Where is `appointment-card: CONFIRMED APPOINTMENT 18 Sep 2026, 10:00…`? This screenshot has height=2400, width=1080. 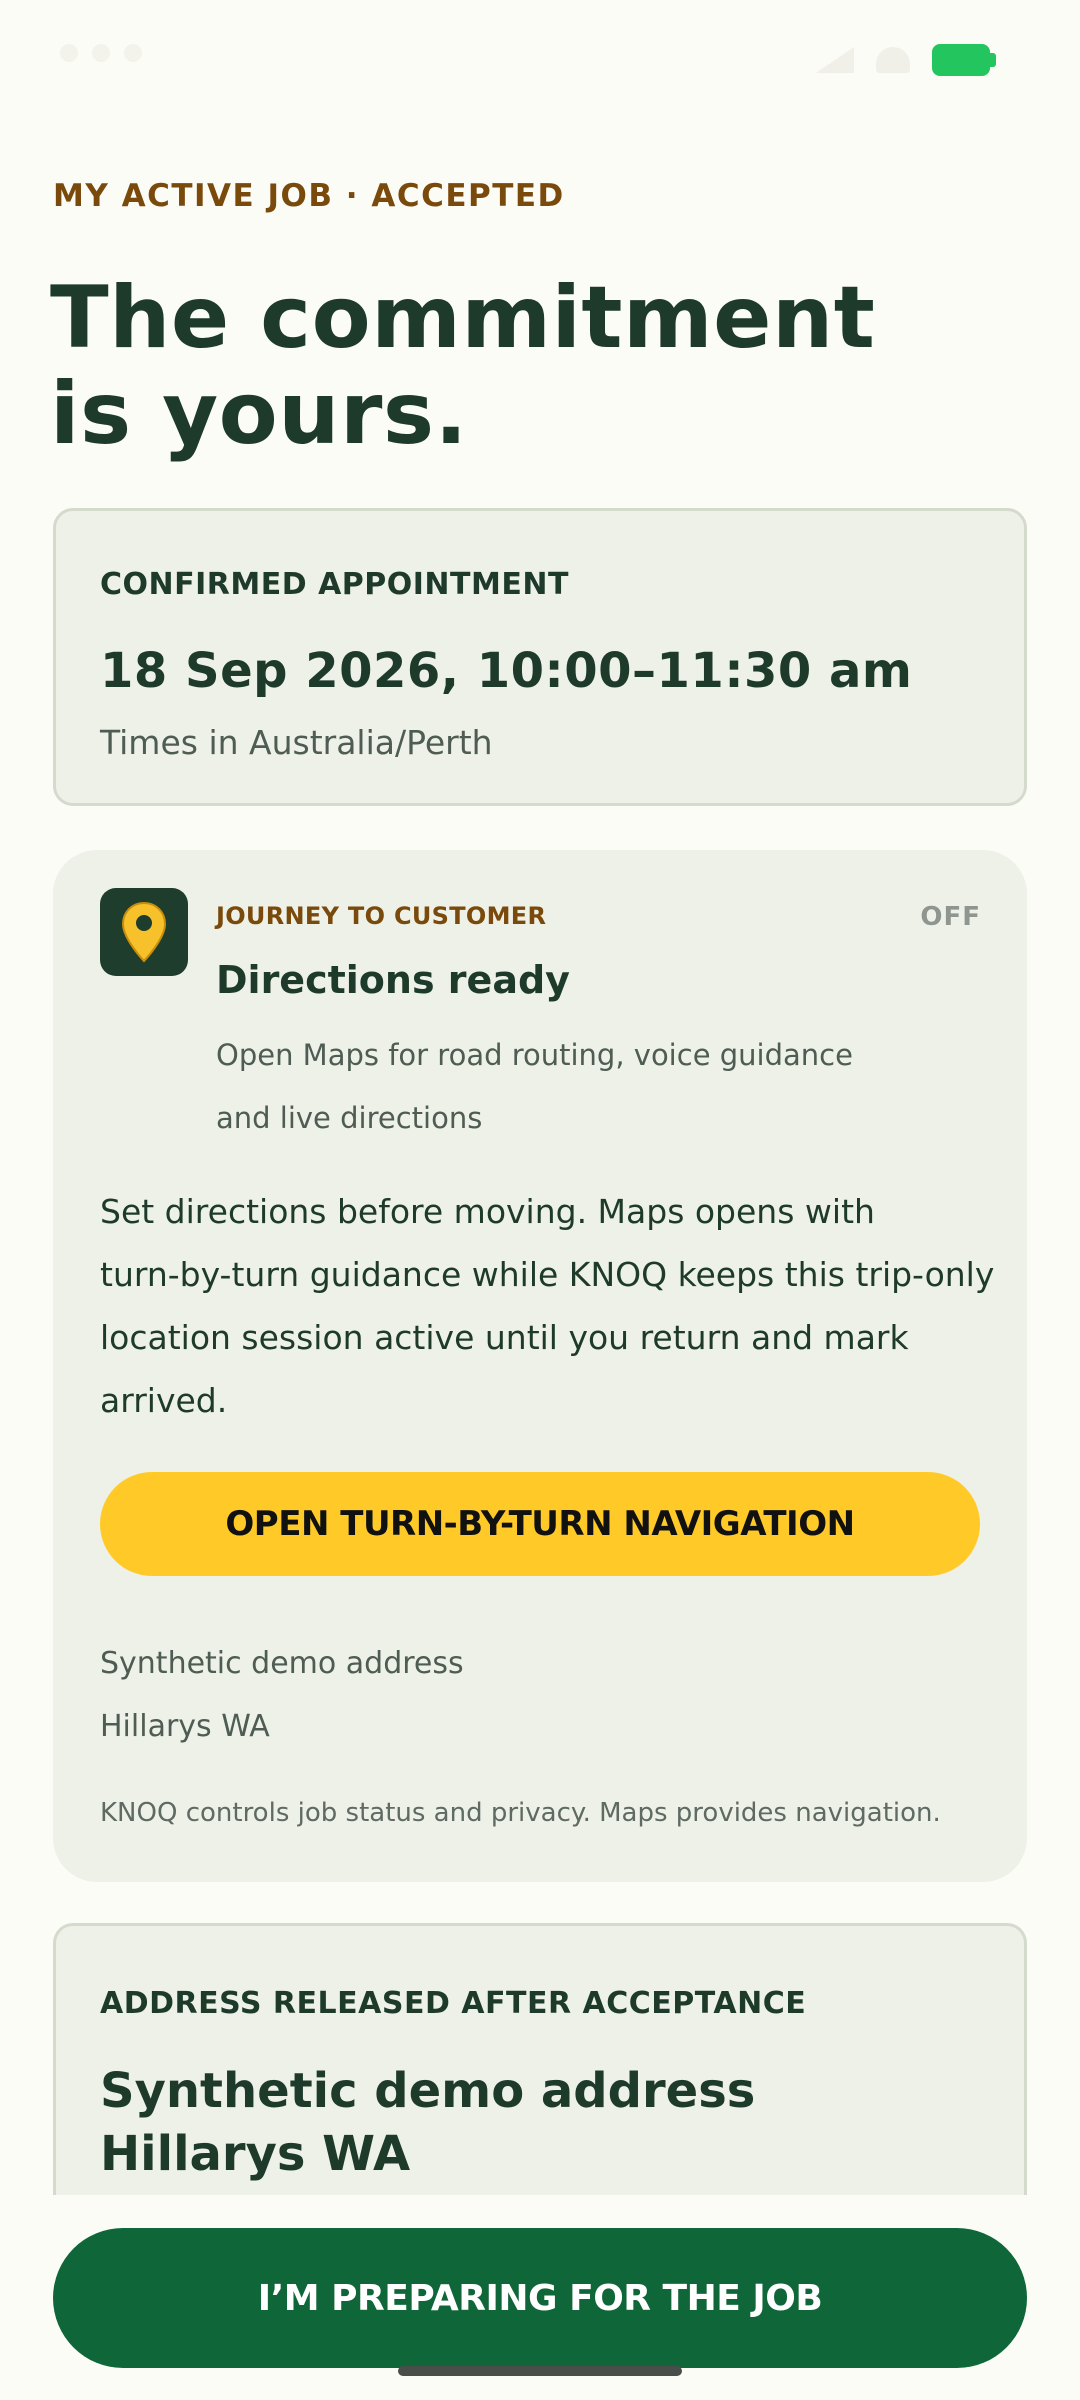 appointment-card: CONFIRMED APPOINTMENT 18 Sep 2026, 10:00… is located at coordinates (540, 657).